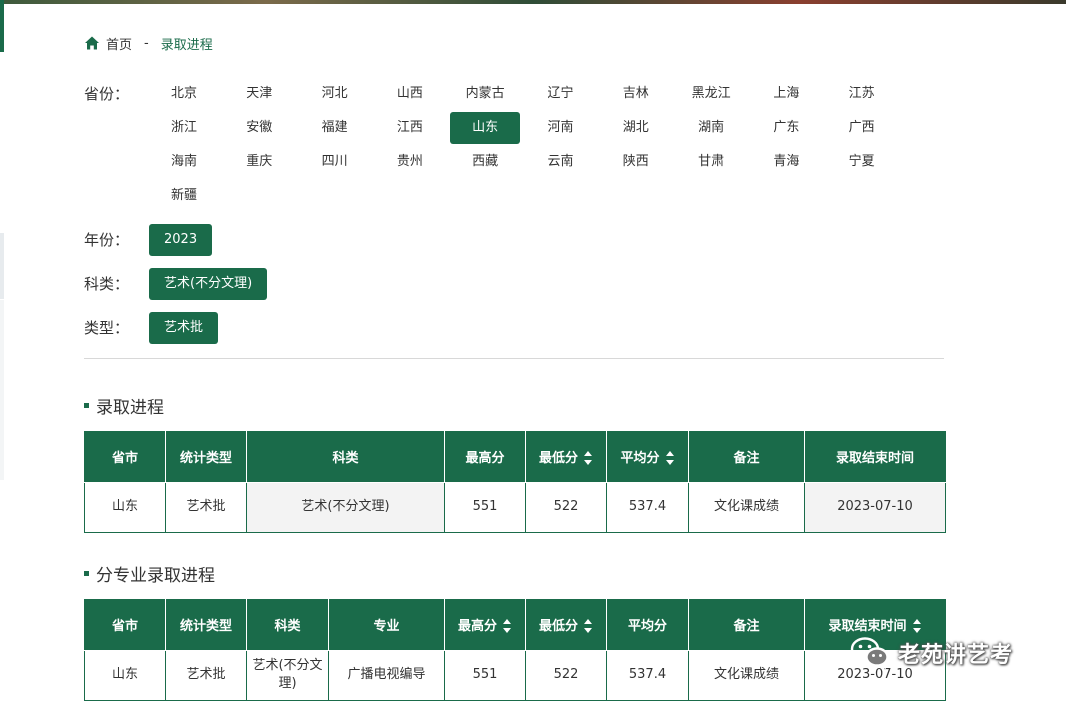 This screenshot has height=703, width=1066. I want to click on province-option: 贵州, so click(410, 162).